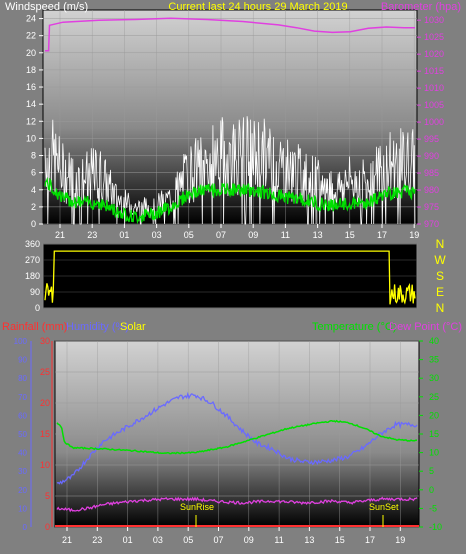 Image resolution: width=466 pixels, height=554 pixels. What do you see at coordinates (431, 207) in the screenshot?
I see `barometer-tick-label: 975` at bounding box center [431, 207].